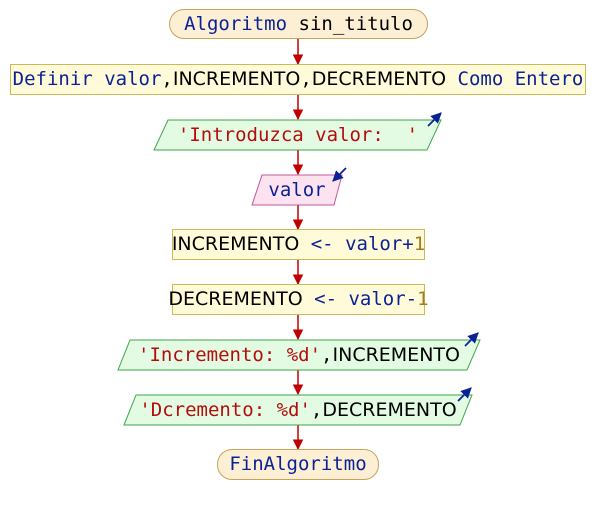 Image resolution: width=596 pixels, height=515 pixels. Describe the element at coordinates (411, 299) in the screenshot. I see `minus-operator: -` at that location.